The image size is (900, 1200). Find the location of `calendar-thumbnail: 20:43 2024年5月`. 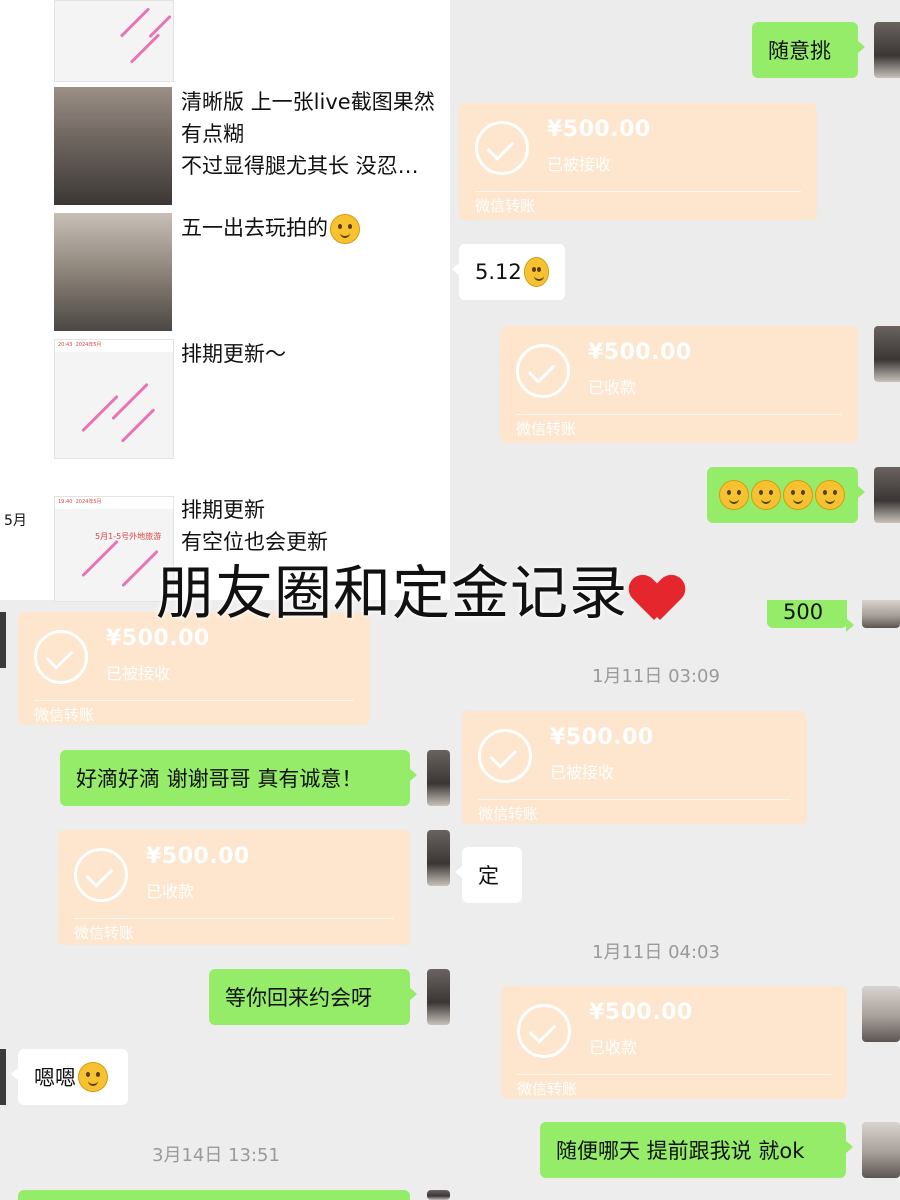

calendar-thumbnail: 20:43 2024年5月 is located at coordinates (114, 399).